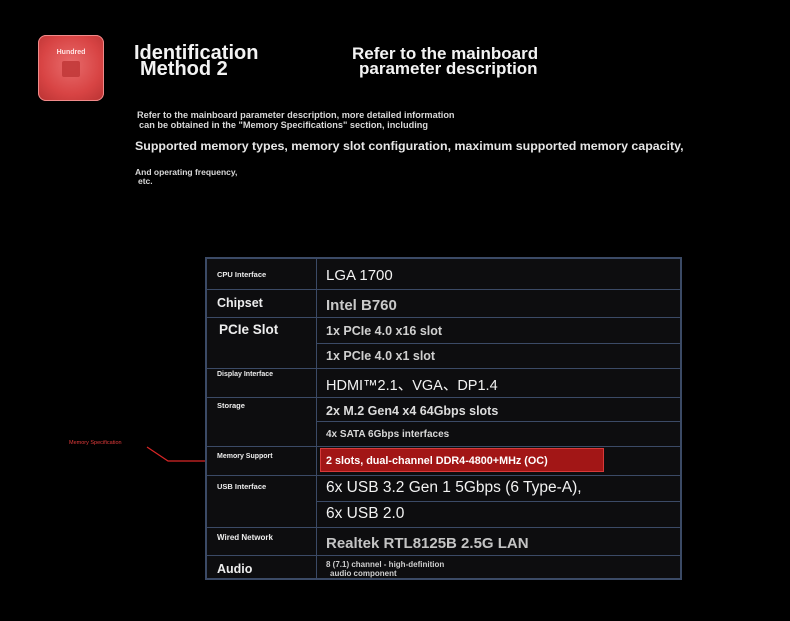 The height and width of the screenshot is (621, 790). What do you see at coordinates (245, 374) in the screenshot?
I see `display-interface-label: Display Interface` at bounding box center [245, 374].